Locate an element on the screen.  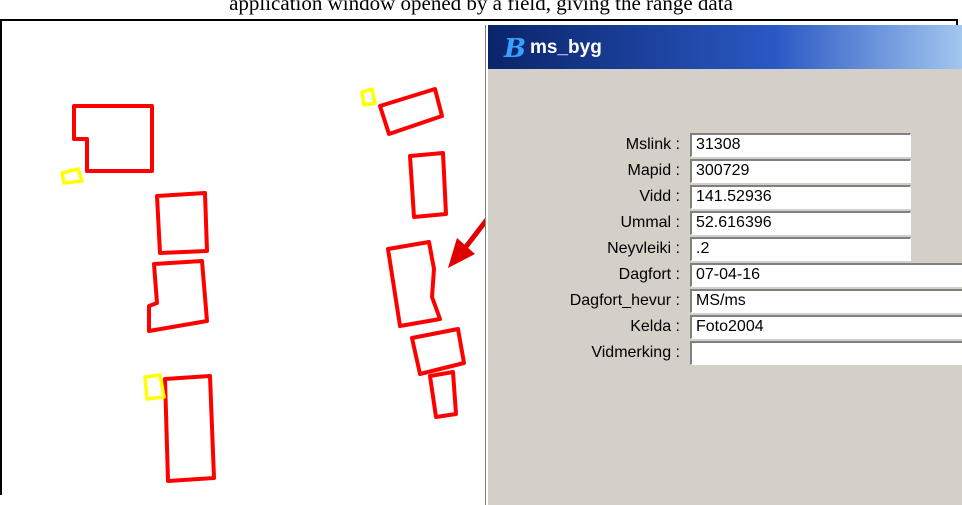
field-row-neyvleiki: Neyvleiki : .2 is located at coordinates (725, 250).